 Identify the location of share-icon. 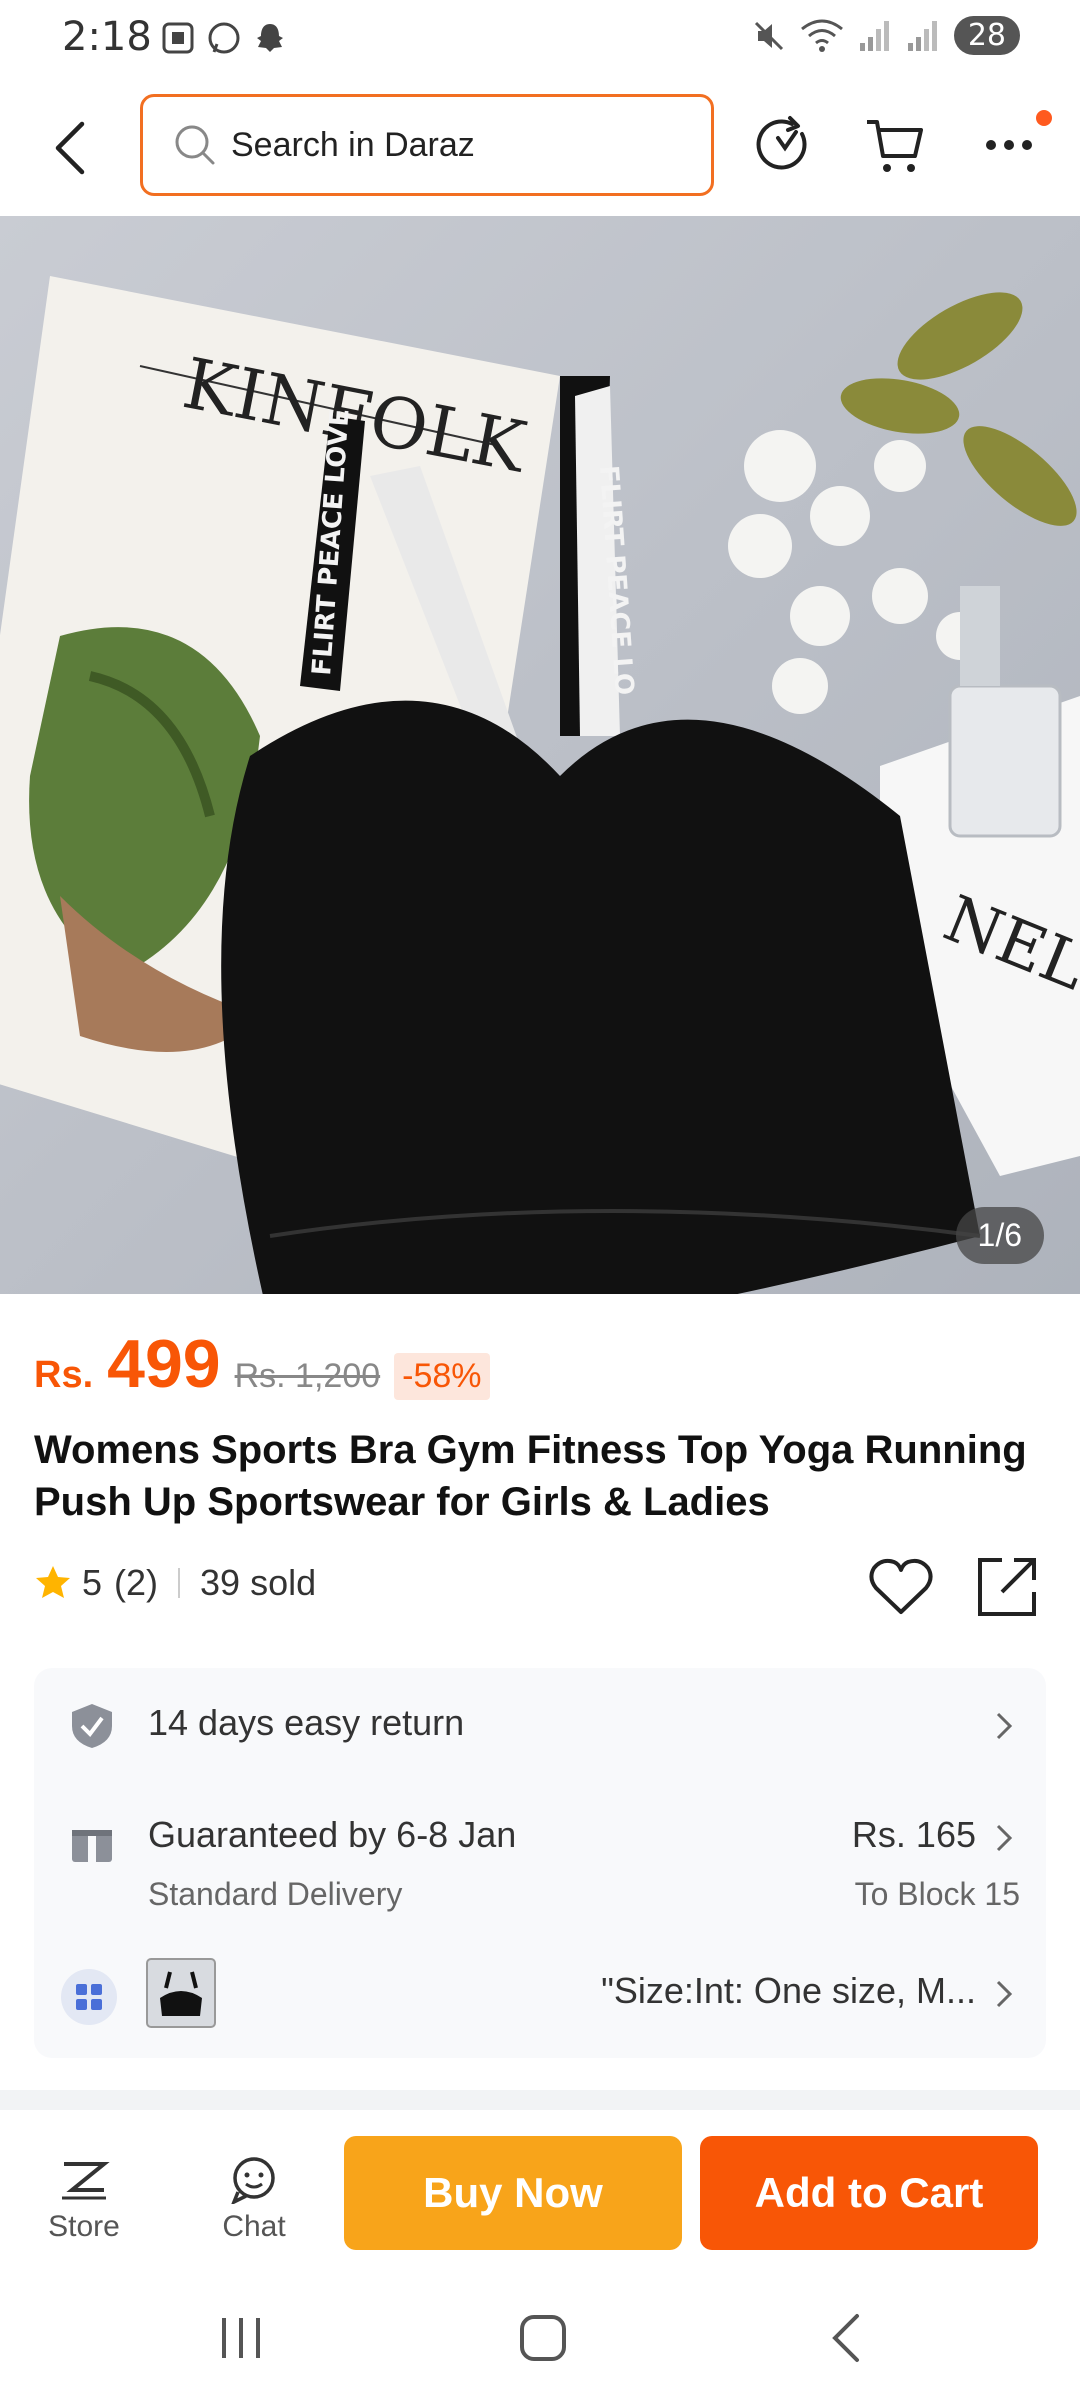
(1007, 1587).